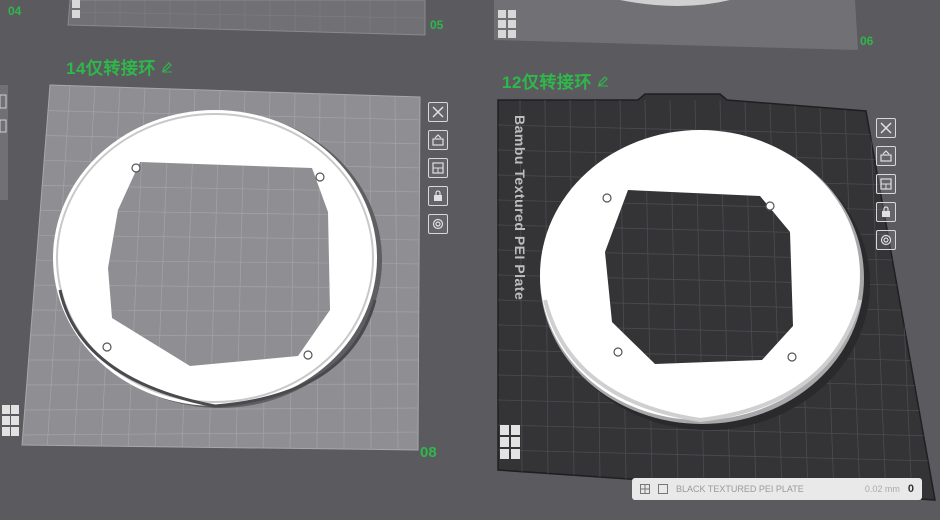  I want to click on object-count: 0, so click(910, 489).